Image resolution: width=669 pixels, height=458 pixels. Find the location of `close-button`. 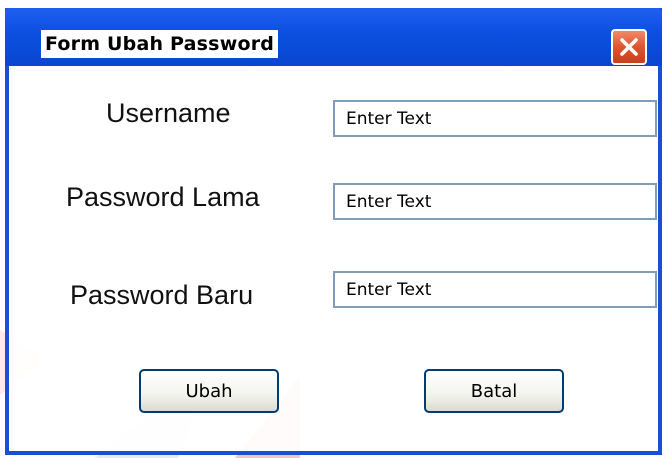

close-button is located at coordinates (629, 47).